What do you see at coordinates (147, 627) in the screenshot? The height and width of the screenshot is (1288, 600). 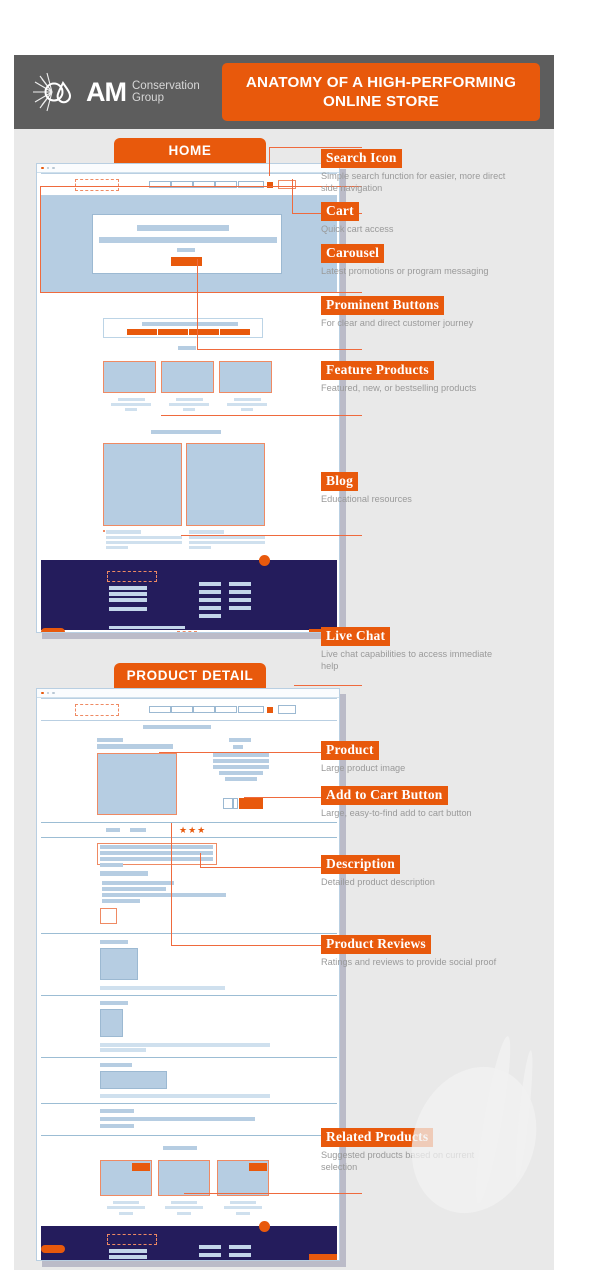 I see `footer-legal-line` at bounding box center [147, 627].